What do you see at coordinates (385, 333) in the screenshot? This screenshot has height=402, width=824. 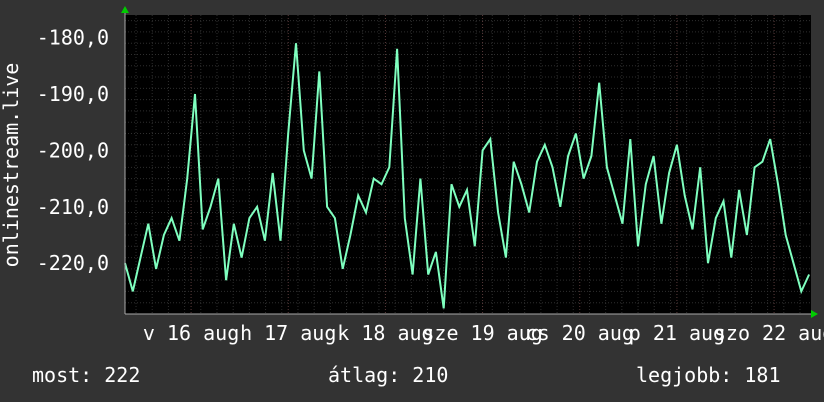 I see `x-tick-label: k 18 aug` at bounding box center [385, 333].